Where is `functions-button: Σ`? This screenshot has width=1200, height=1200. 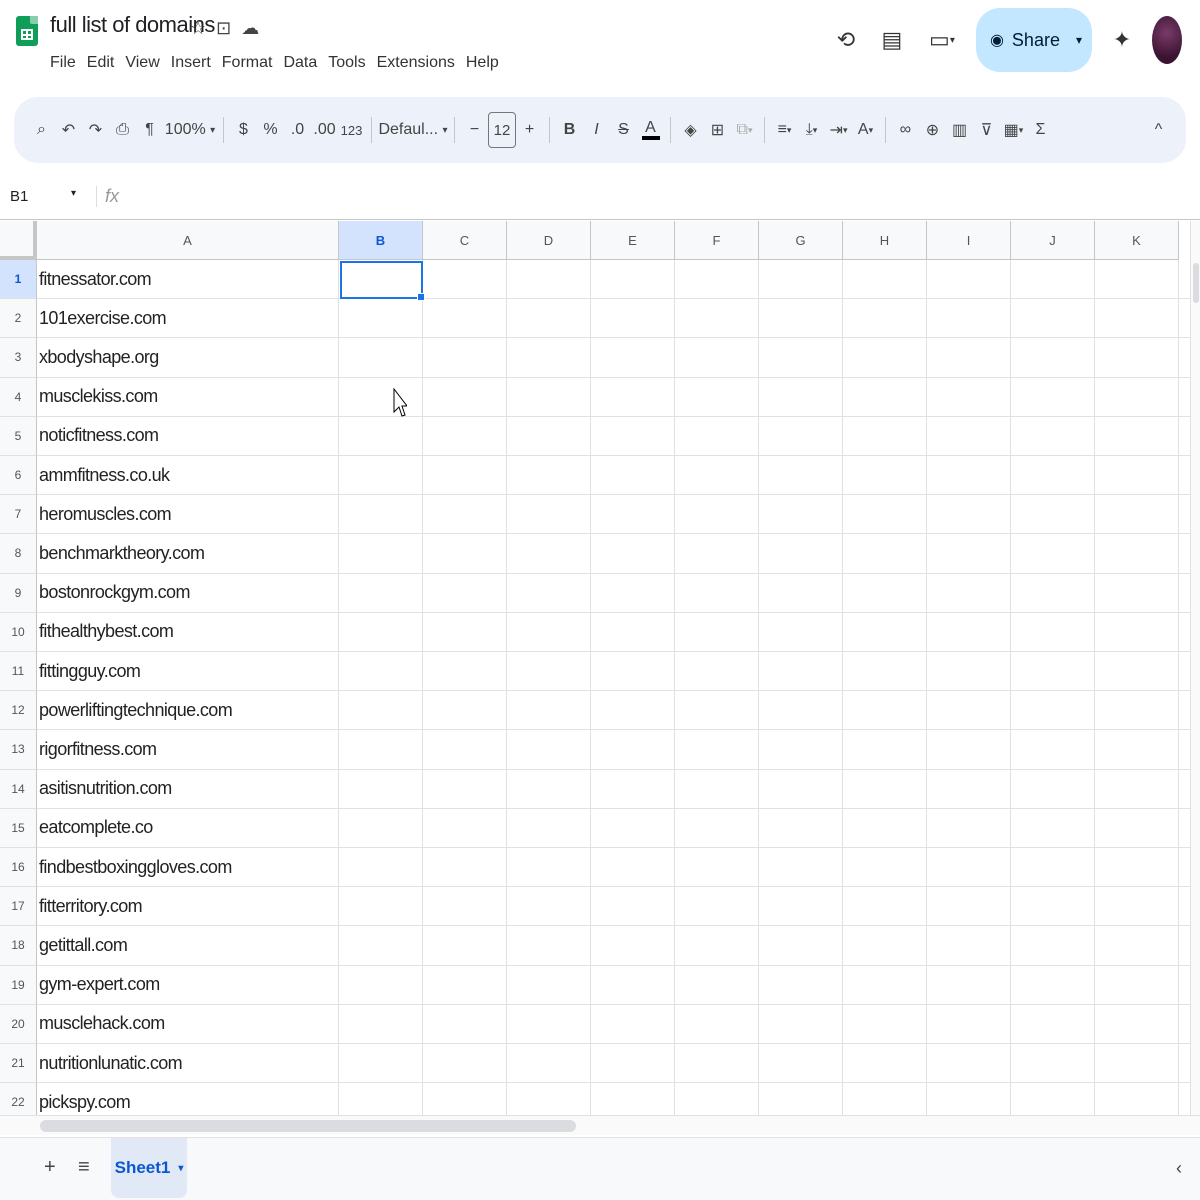
functions-button: Σ is located at coordinates (1040, 130).